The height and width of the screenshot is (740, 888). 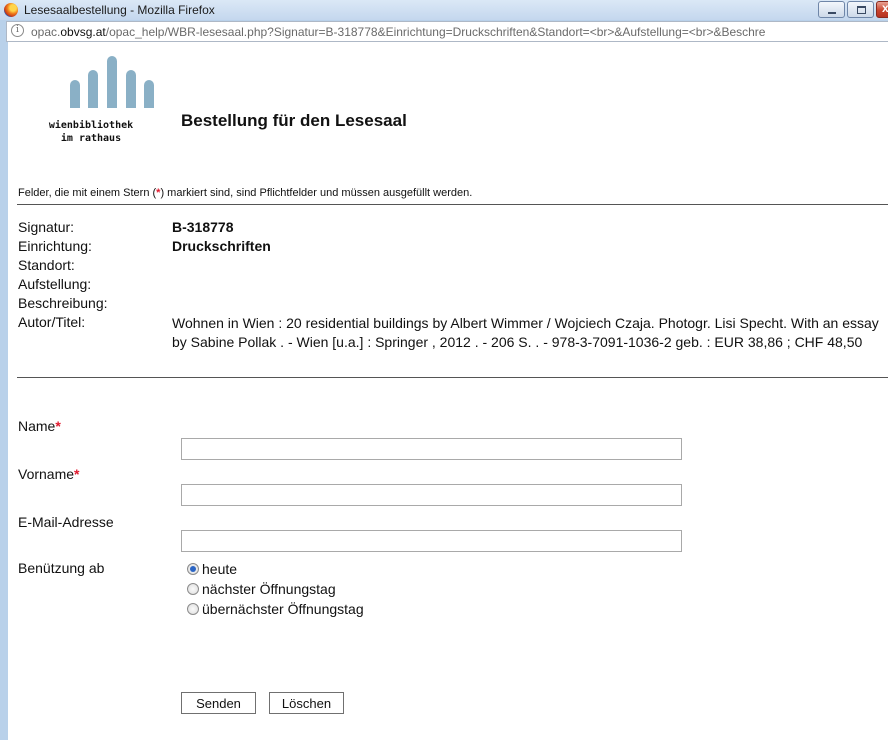 What do you see at coordinates (452, 377) in the screenshot?
I see `divider-bottom` at bounding box center [452, 377].